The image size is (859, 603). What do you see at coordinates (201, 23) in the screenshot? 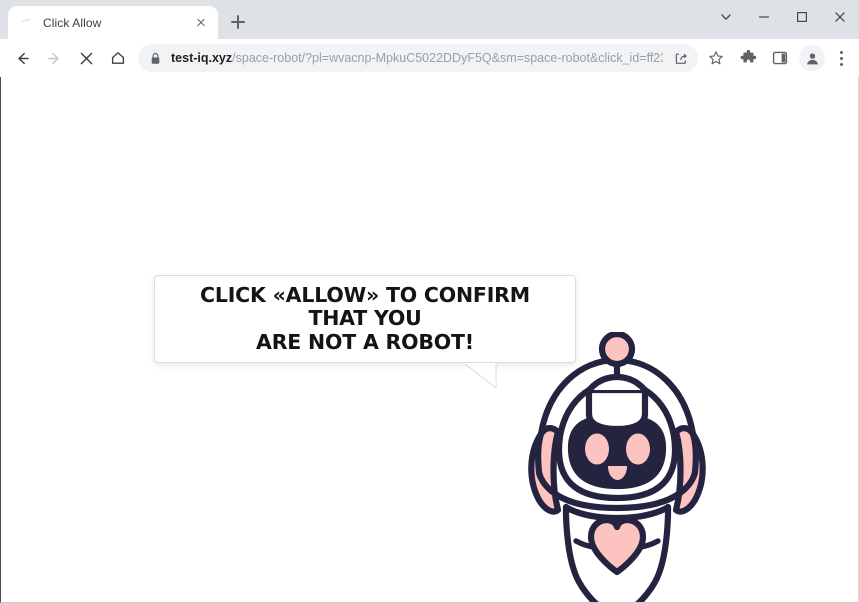
I see `close-tab-icon` at bounding box center [201, 23].